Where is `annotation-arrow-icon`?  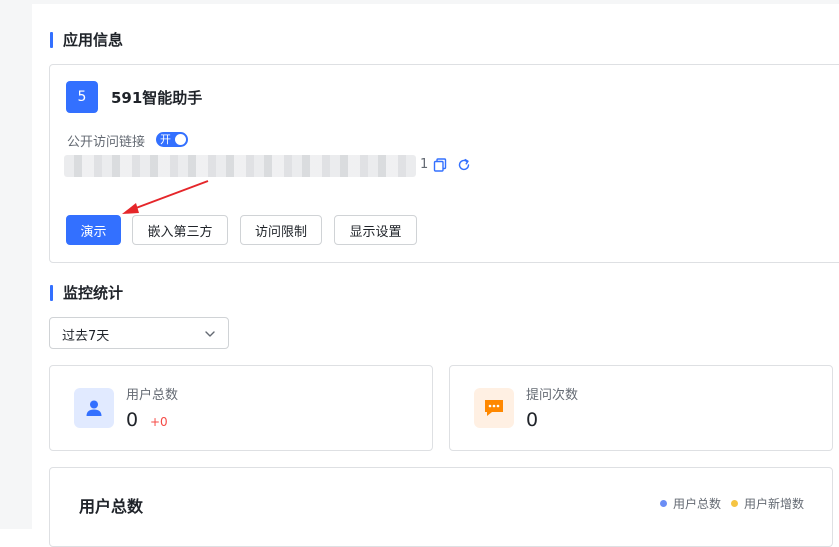
annotation-arrow-icon is located at coordinates (165, 197).